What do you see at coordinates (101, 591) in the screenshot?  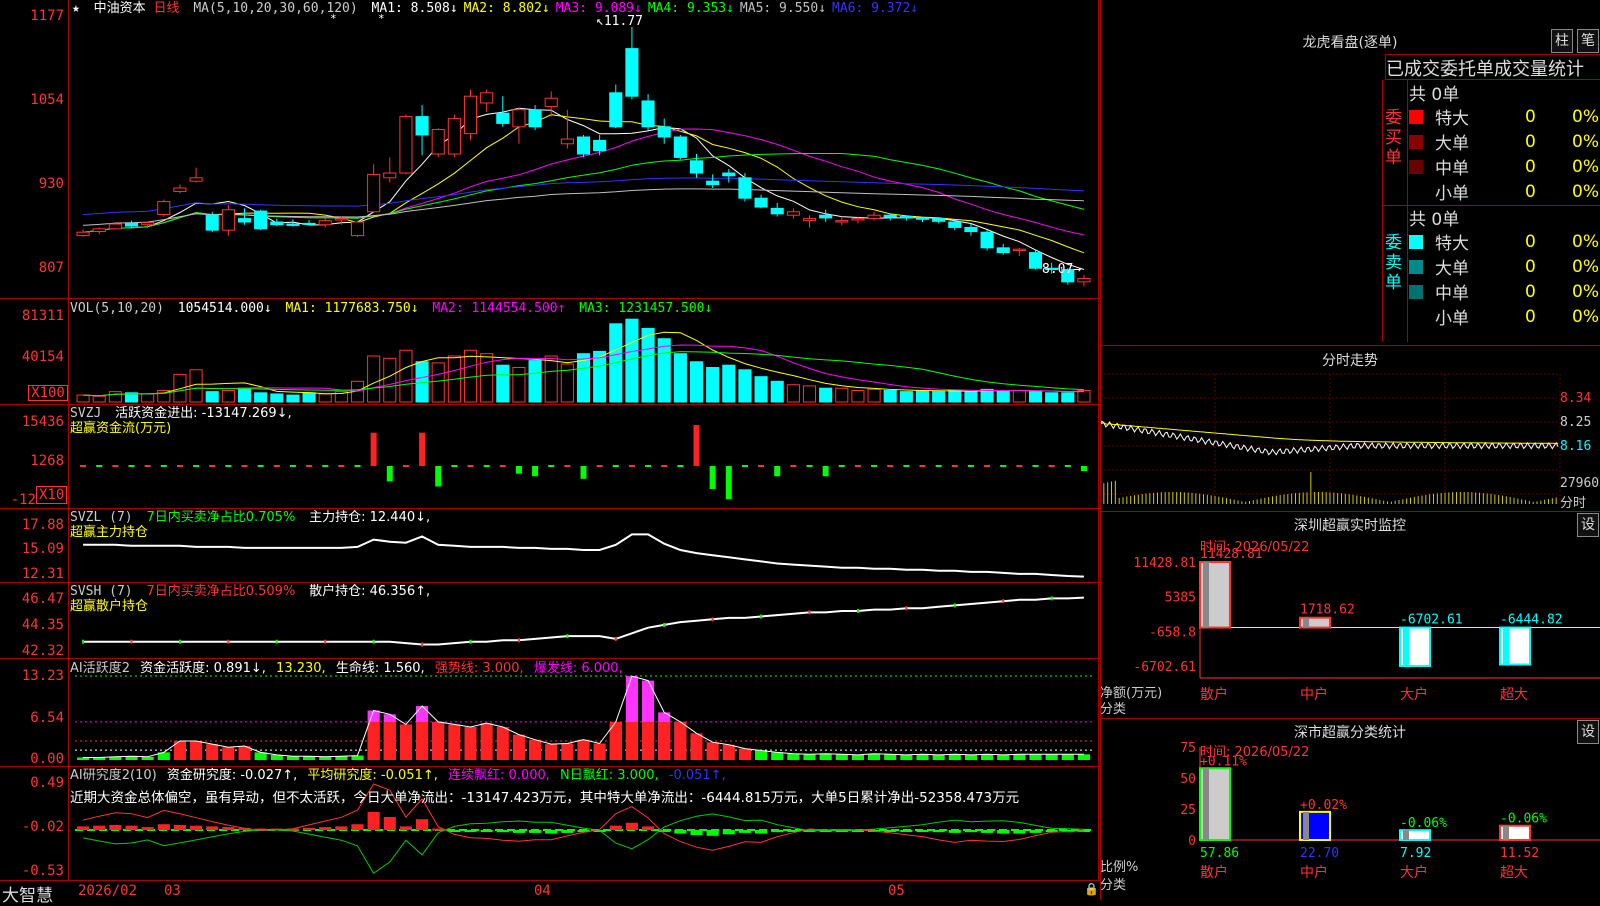 I see `svsh-title: SVSH (7)` at bounding box center [101, 591].